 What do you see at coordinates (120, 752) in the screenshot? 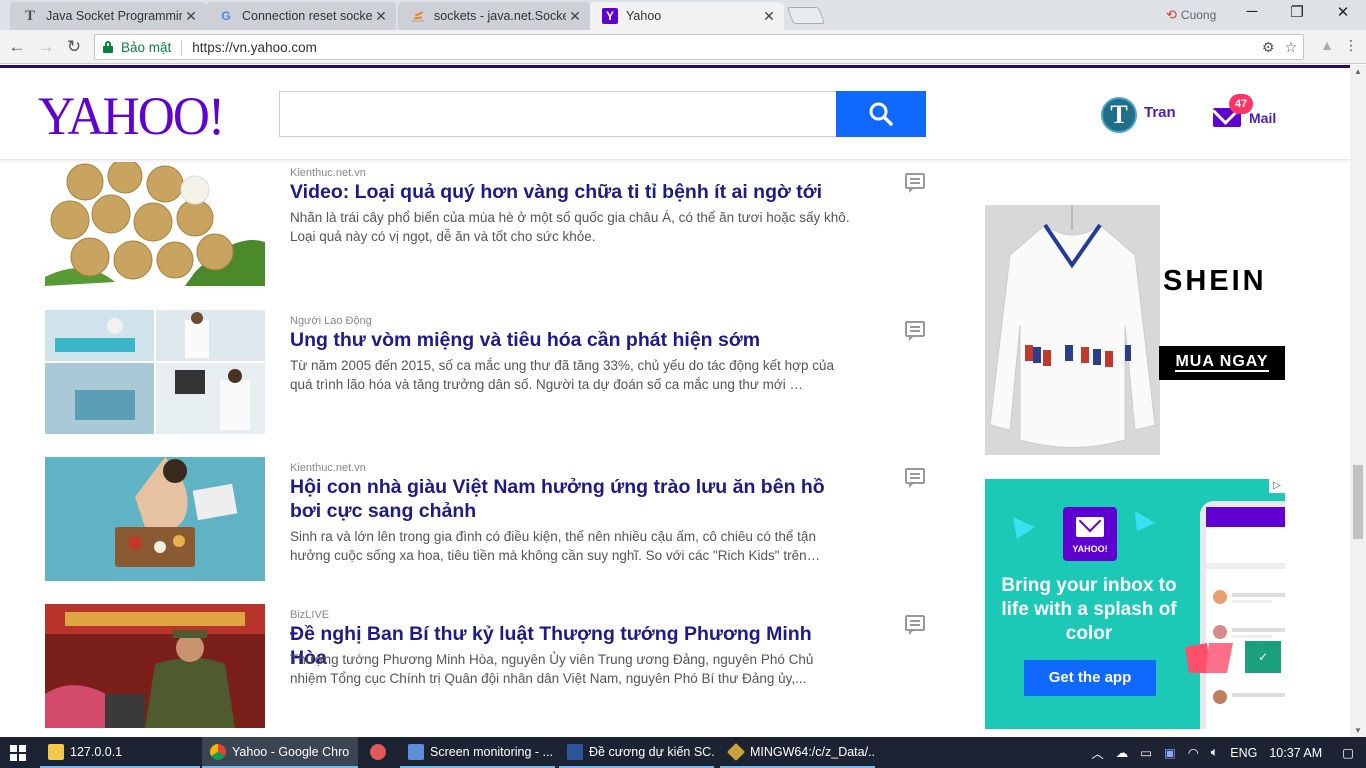
I see `taskbar-item-explorer: 127.0.0.1` at bounding box center [120, 752].